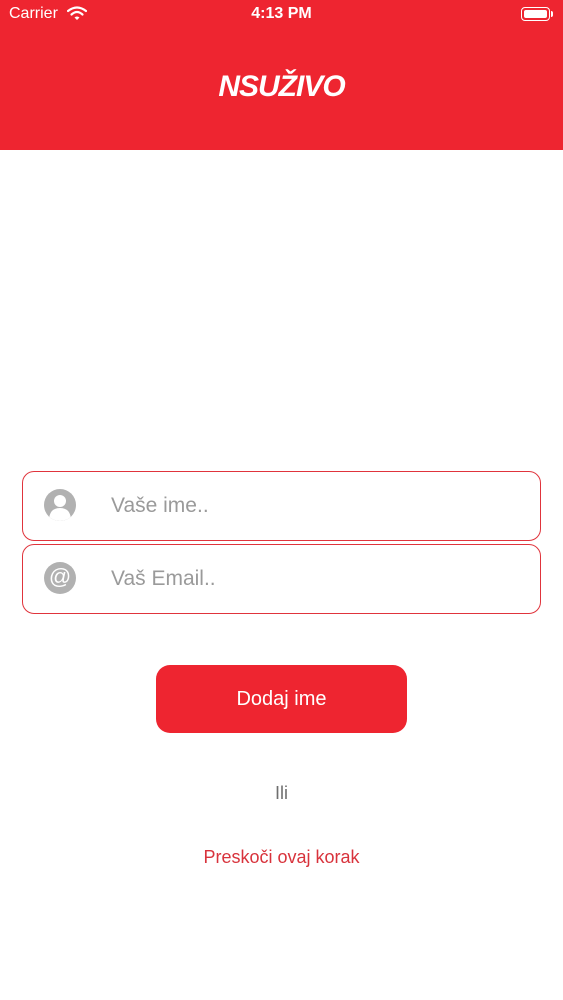 Image resolution: width=563 pixels, height=1000 pixels. I want to click on name-field, so click(281, 506).